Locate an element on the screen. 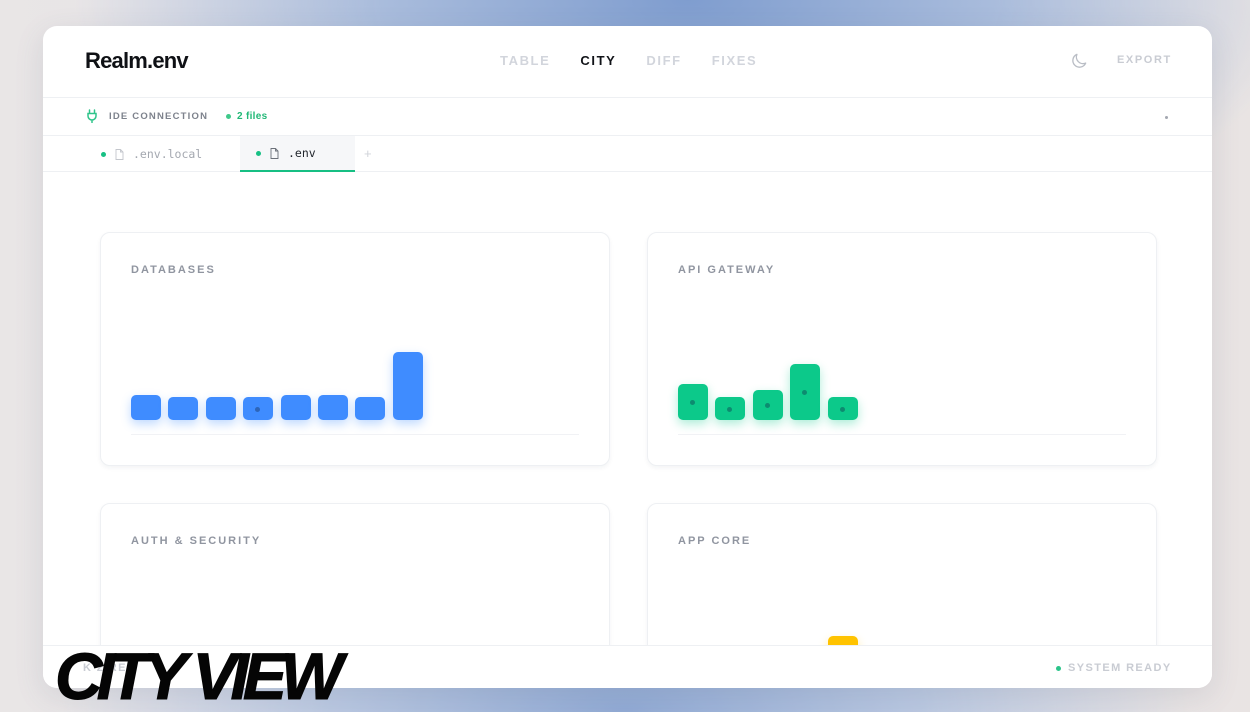  view-tabs: TABLE CITY DIFF FIXES is located at coordinates (628, 60).